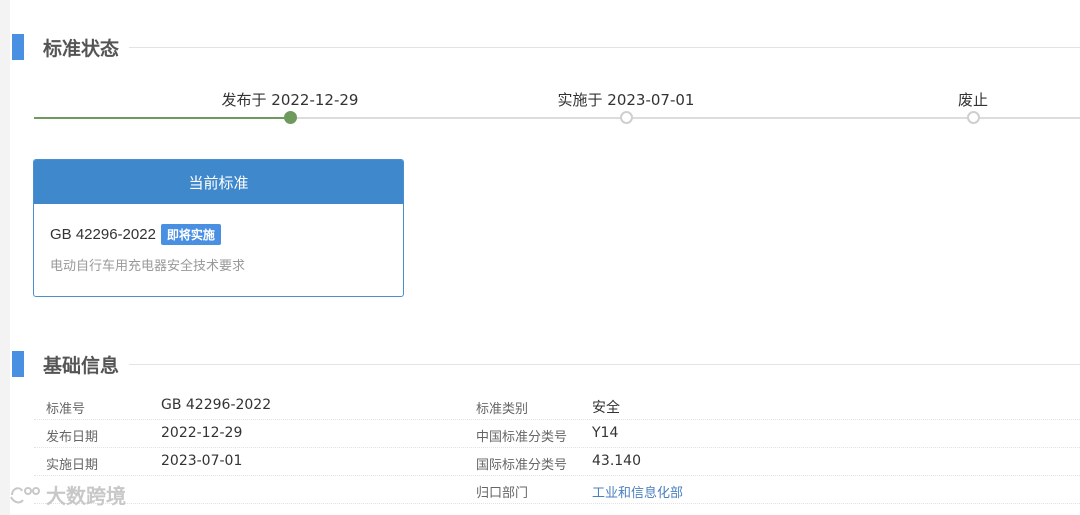 The width and height of the screenshot is (1080, 515). I want to click on info-label-implement-date: 实施日期, so click(72, 465).